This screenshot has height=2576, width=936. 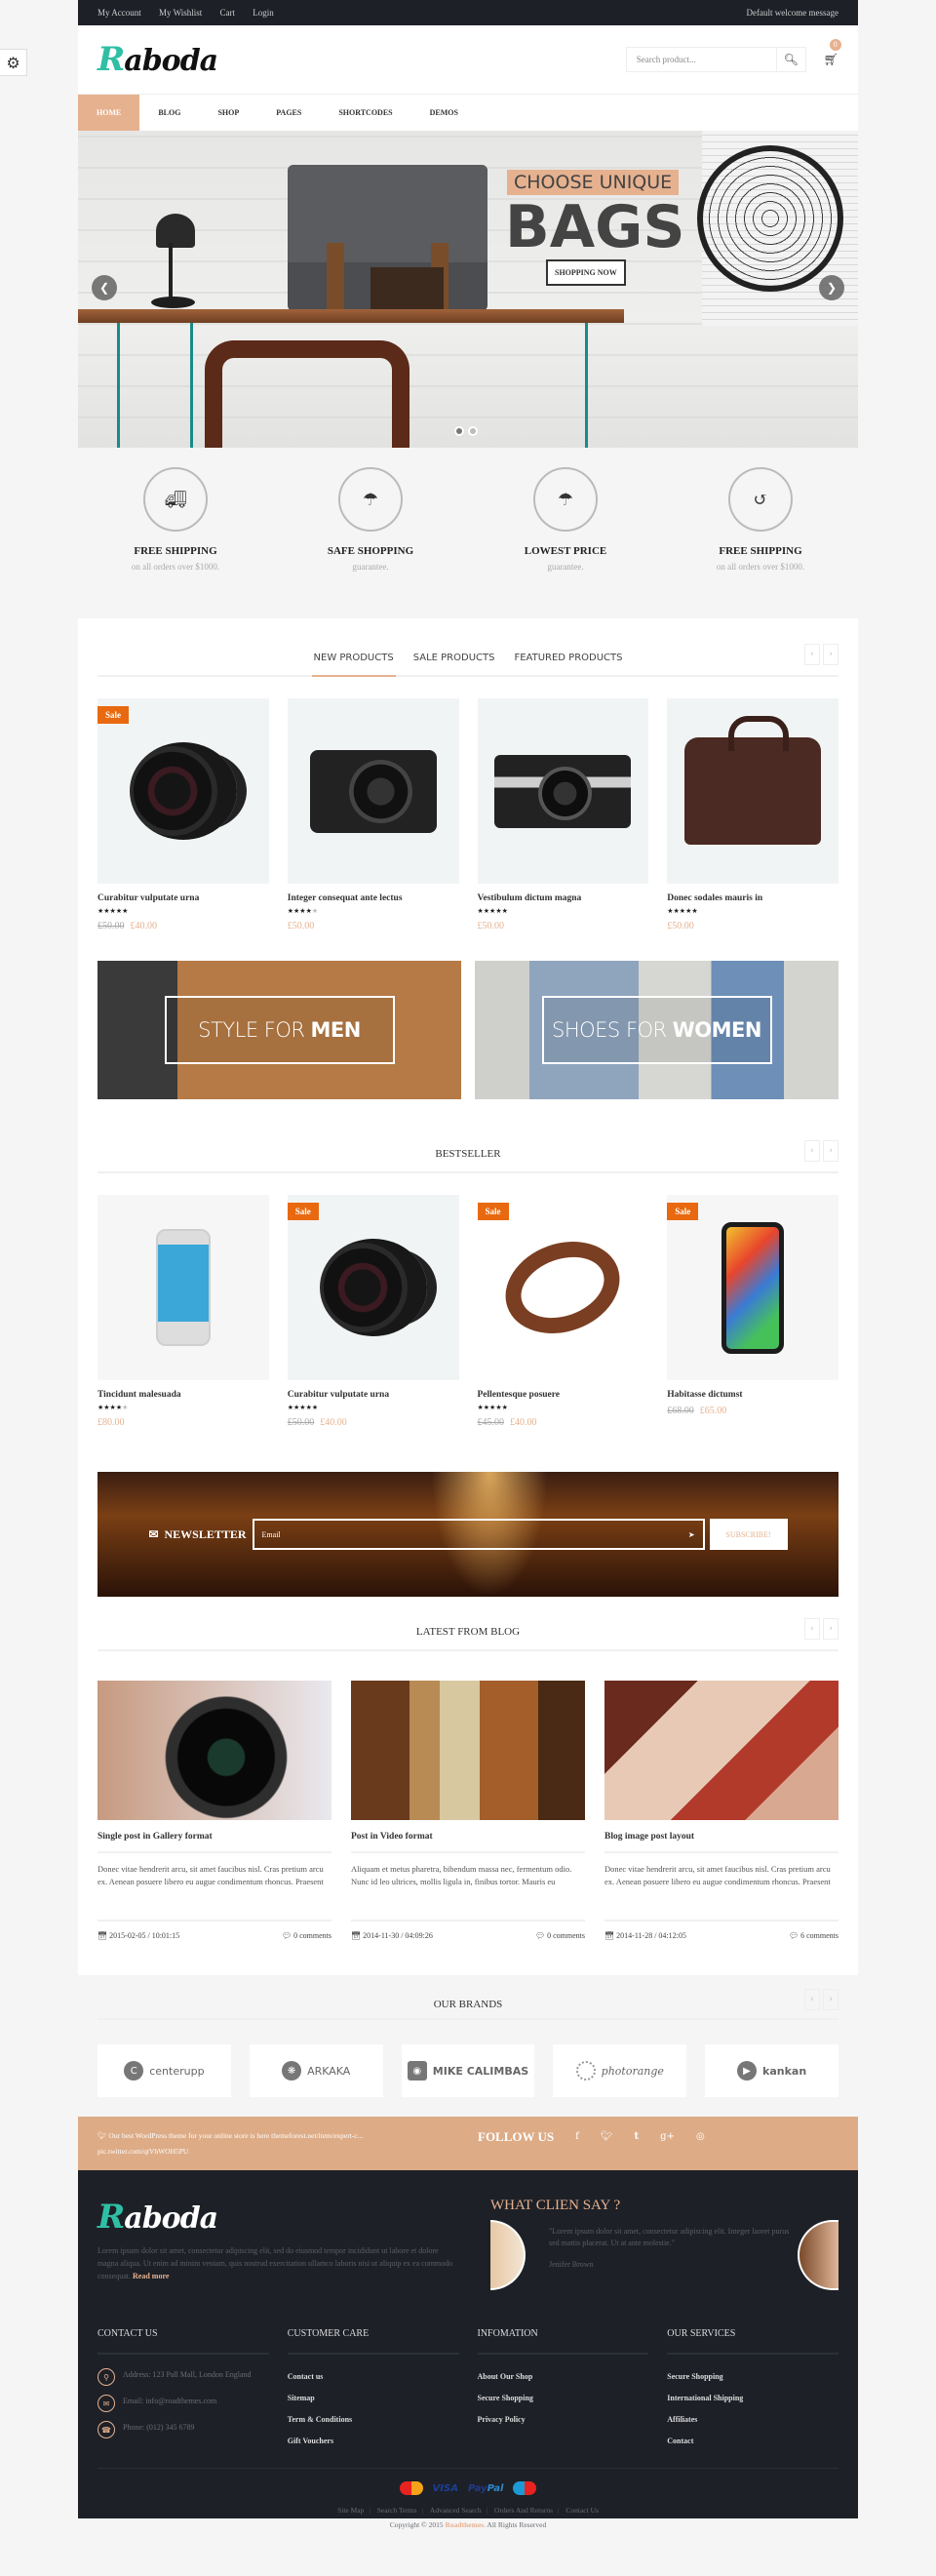 I want to click on product-card: Donec sodales mauris in ★★★★★ £50.00, so click(x=752, y=814).